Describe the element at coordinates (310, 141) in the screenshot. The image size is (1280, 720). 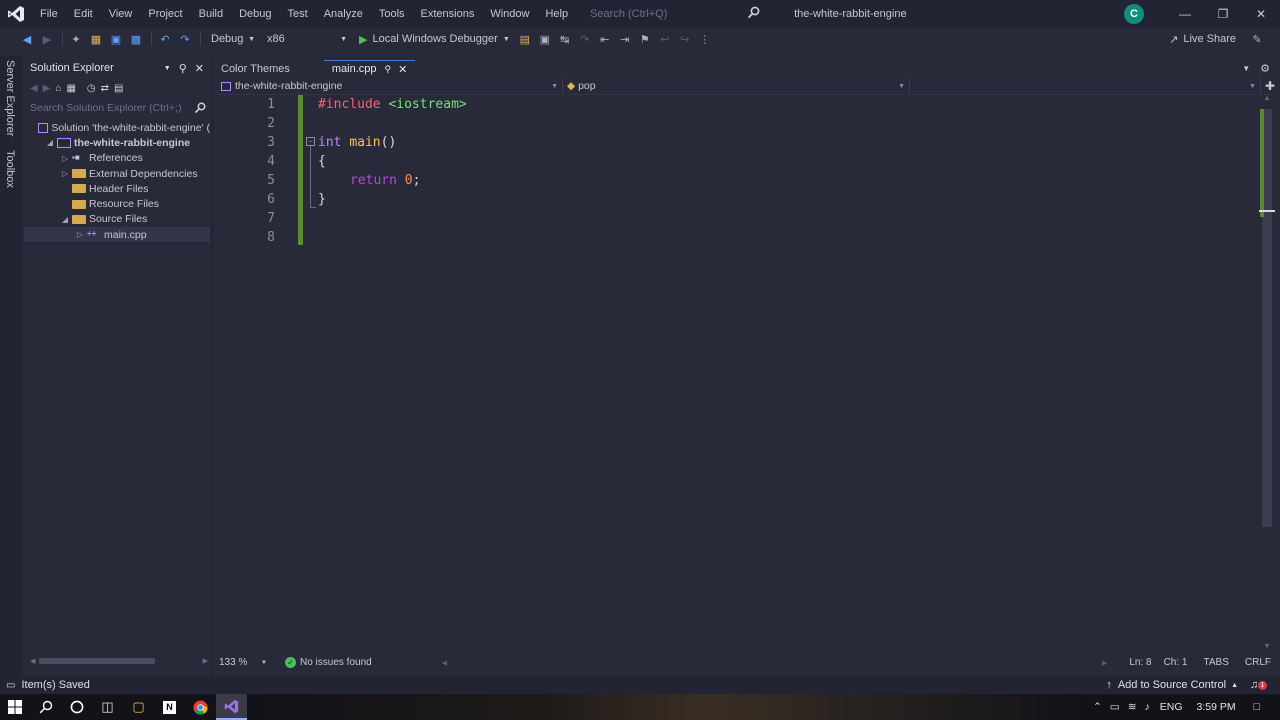
I see `collapse-fold-icon: −` at that location.